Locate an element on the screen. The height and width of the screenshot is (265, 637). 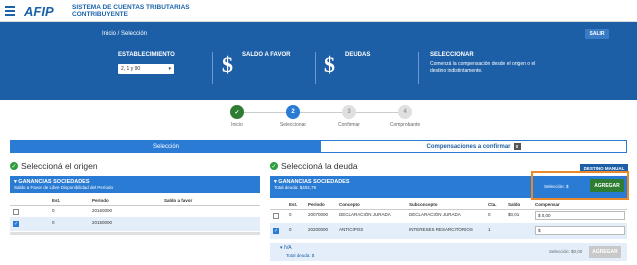
scrollbar is located at coordinates (135, 233).